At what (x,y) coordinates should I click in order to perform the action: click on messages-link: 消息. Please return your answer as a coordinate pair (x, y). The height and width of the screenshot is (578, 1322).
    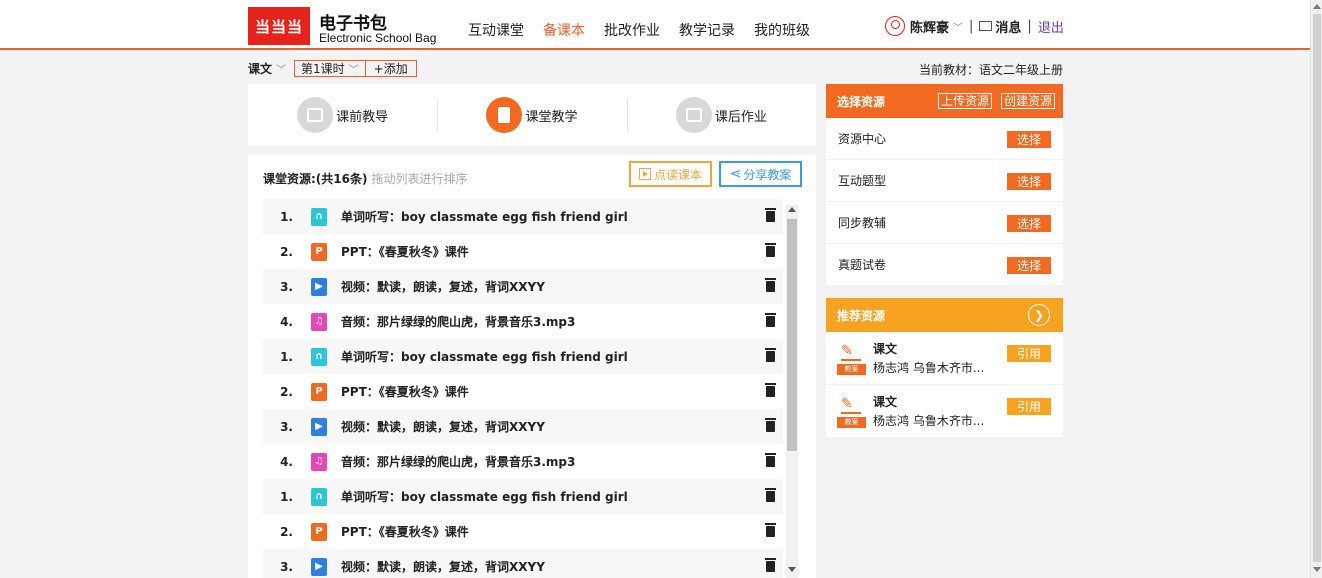
    Looking at the image, I should click on (1008, 26).